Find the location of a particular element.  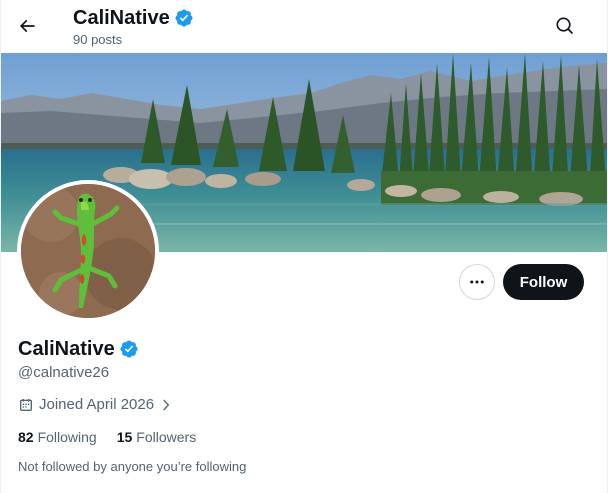

posts-count: 90 posts is located at coordinates (98, 39).